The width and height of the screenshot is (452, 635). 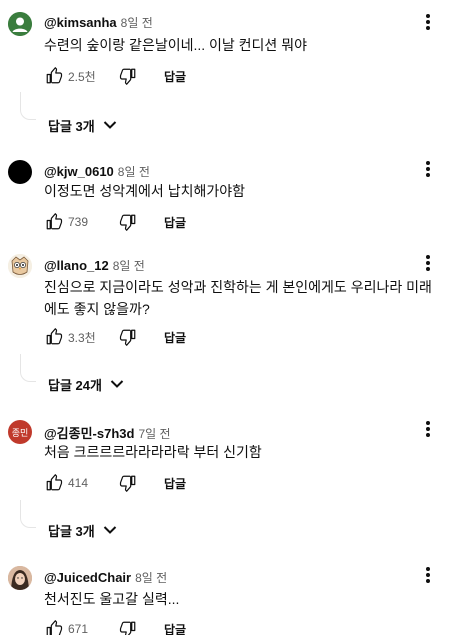 I want to click on comment-header: @llano_12 8일 전, so click(x=94, y=265).